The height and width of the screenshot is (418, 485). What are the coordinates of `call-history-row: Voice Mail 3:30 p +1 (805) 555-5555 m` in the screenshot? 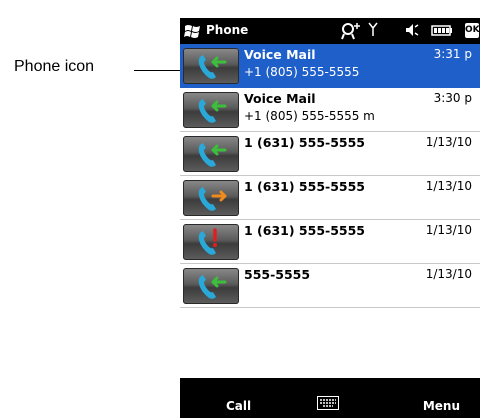 It's located at (330, 110).